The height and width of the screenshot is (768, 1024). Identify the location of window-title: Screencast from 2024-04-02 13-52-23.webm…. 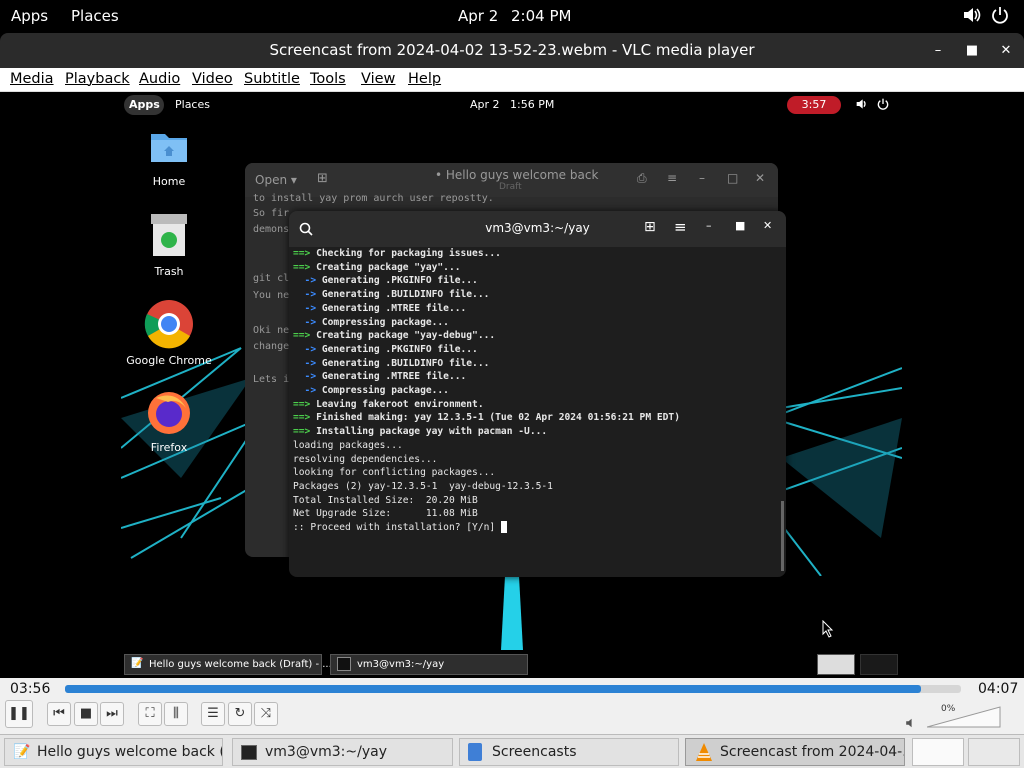
(512, 50).